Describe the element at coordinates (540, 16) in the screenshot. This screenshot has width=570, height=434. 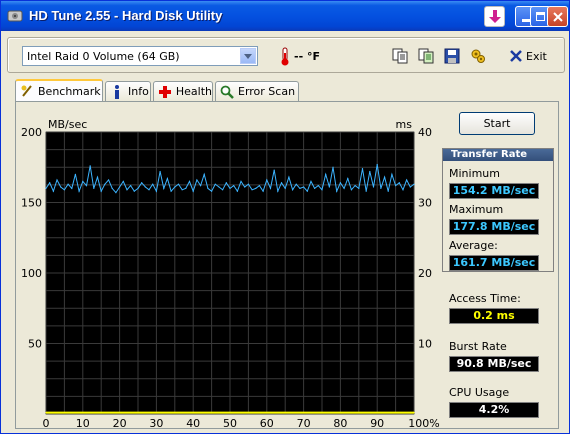
I see `maximize-icon` at that location.